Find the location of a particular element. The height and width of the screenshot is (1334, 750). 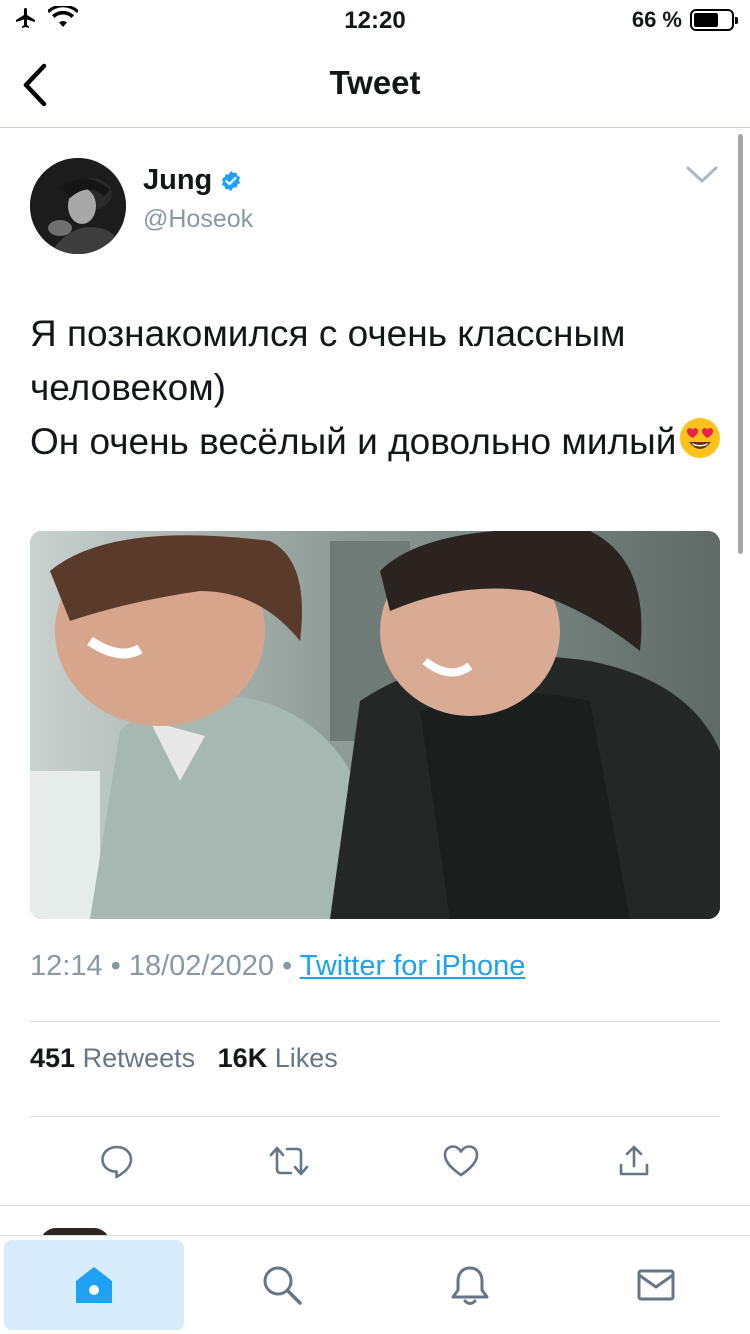

author-handle: @Hoseok is located at coordinates (198, 219).